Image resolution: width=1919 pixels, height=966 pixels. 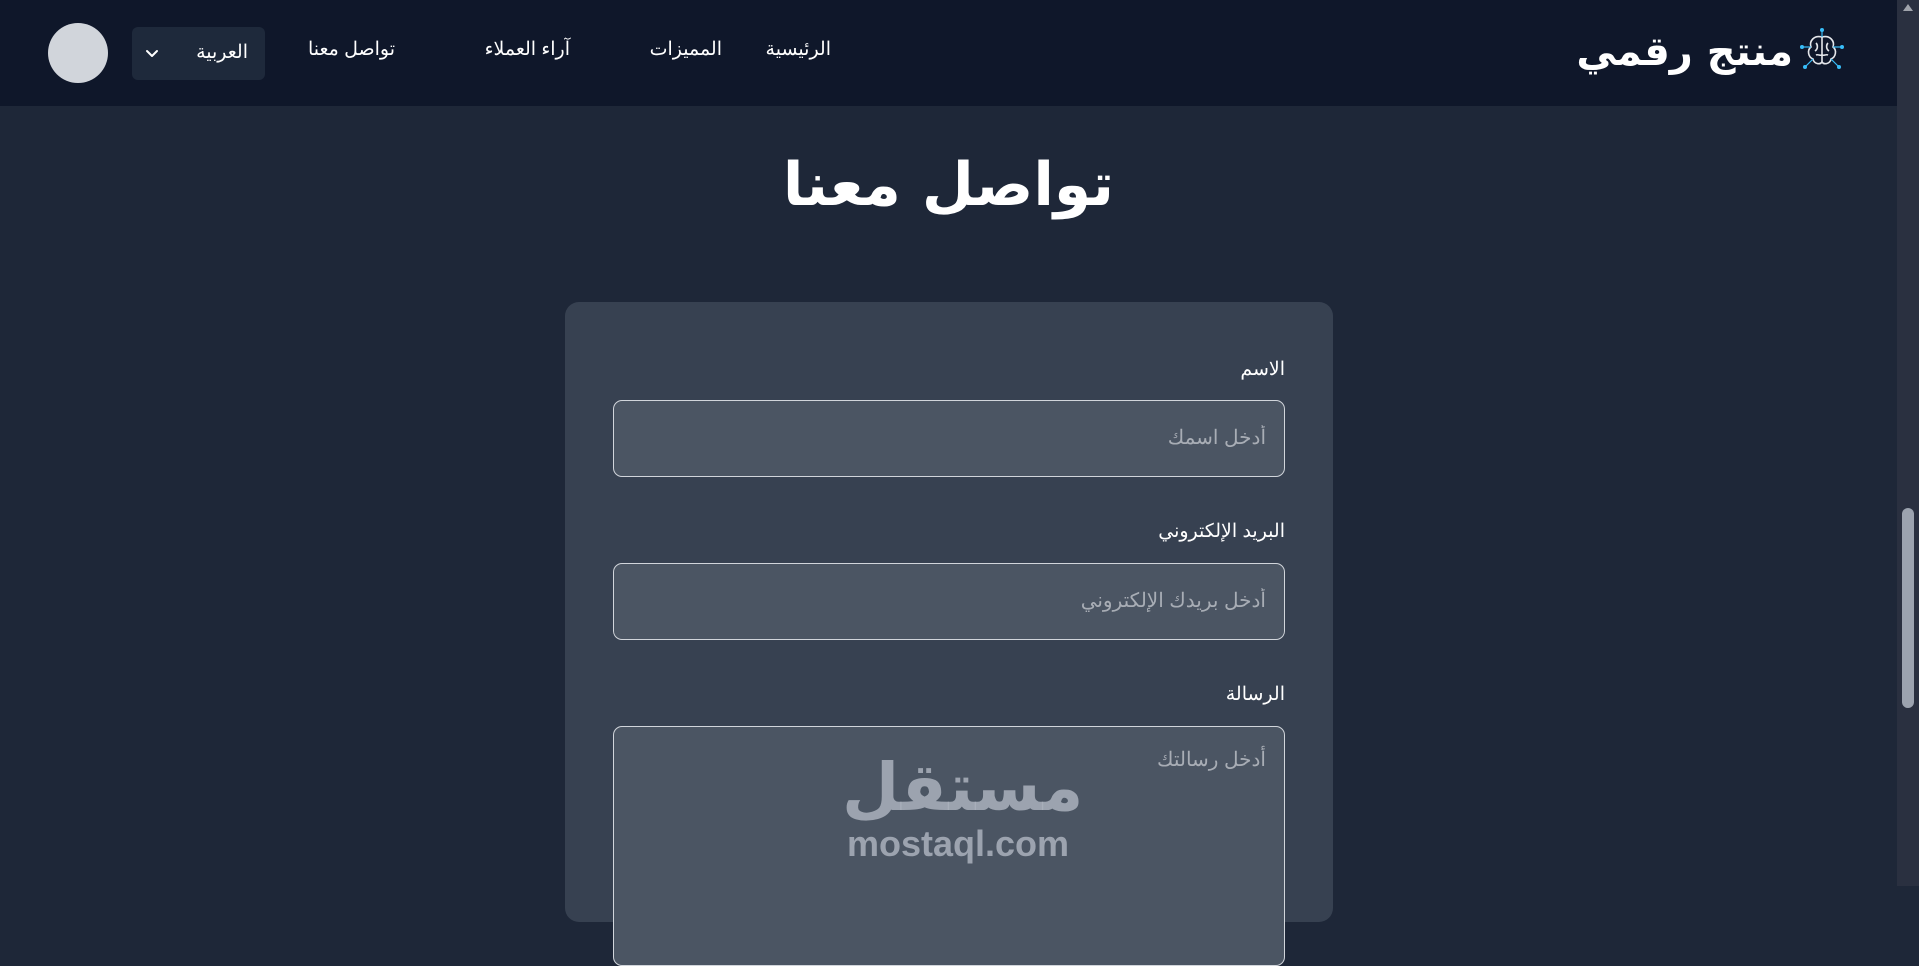 What do you see at coordinates (949, 601) in the screenshot?
I see `email-input` at bounding box center [949, 601].